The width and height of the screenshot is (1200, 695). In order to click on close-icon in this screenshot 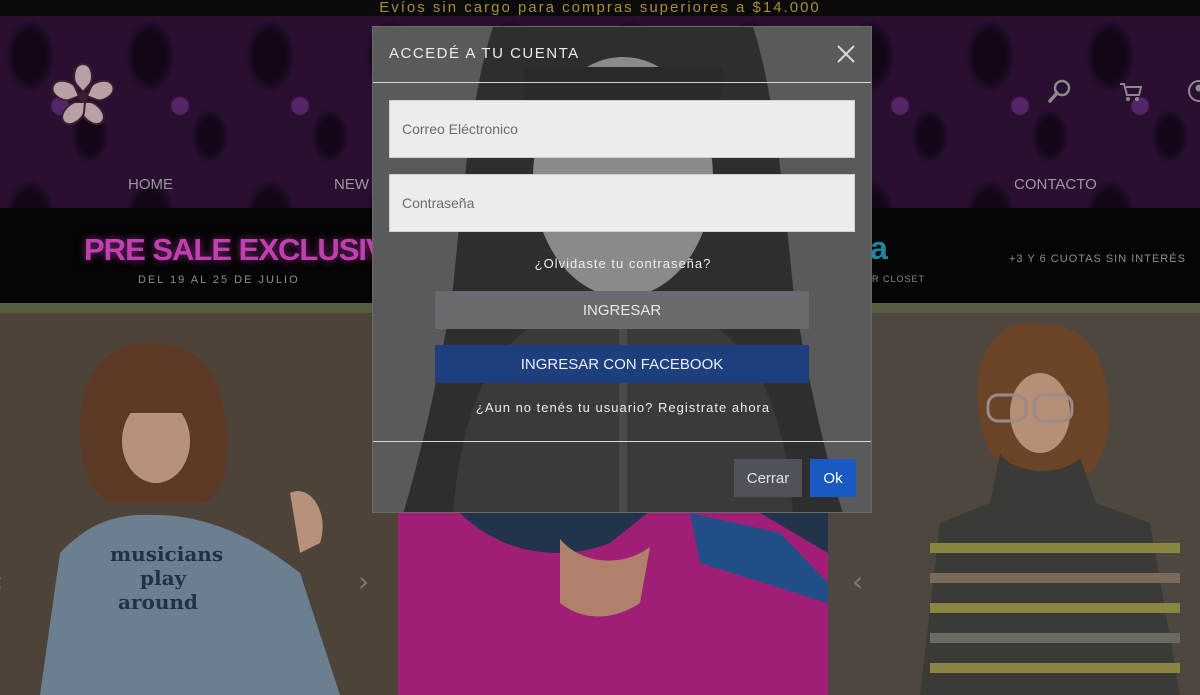, I will do `click(846, 54)`.